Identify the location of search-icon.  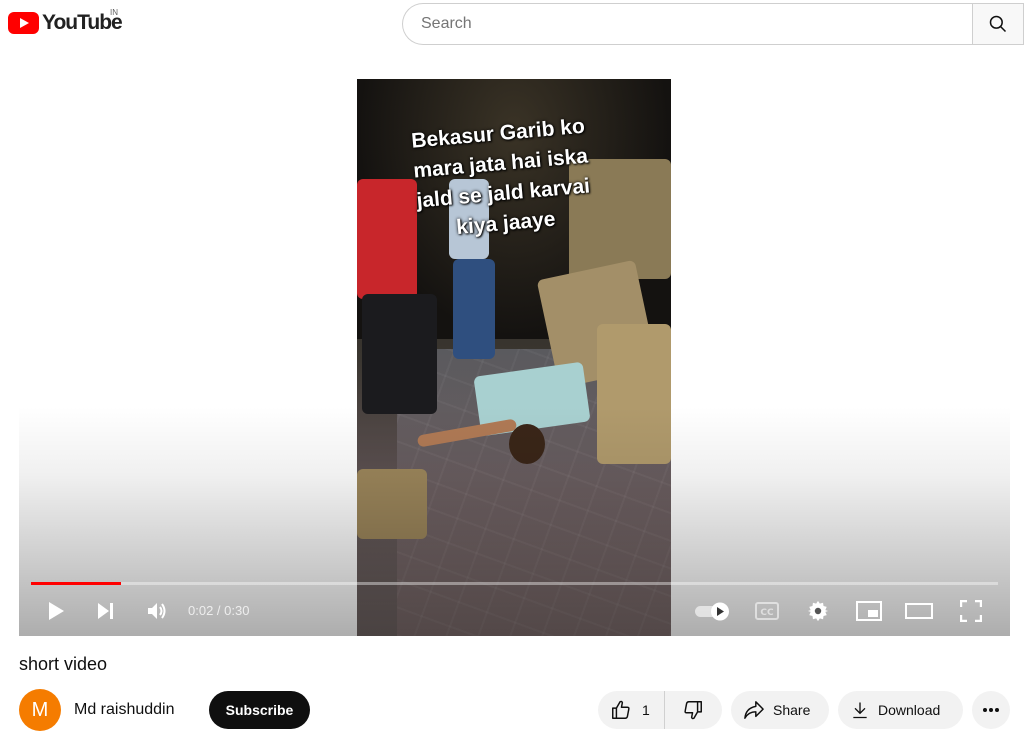
(998, 24).